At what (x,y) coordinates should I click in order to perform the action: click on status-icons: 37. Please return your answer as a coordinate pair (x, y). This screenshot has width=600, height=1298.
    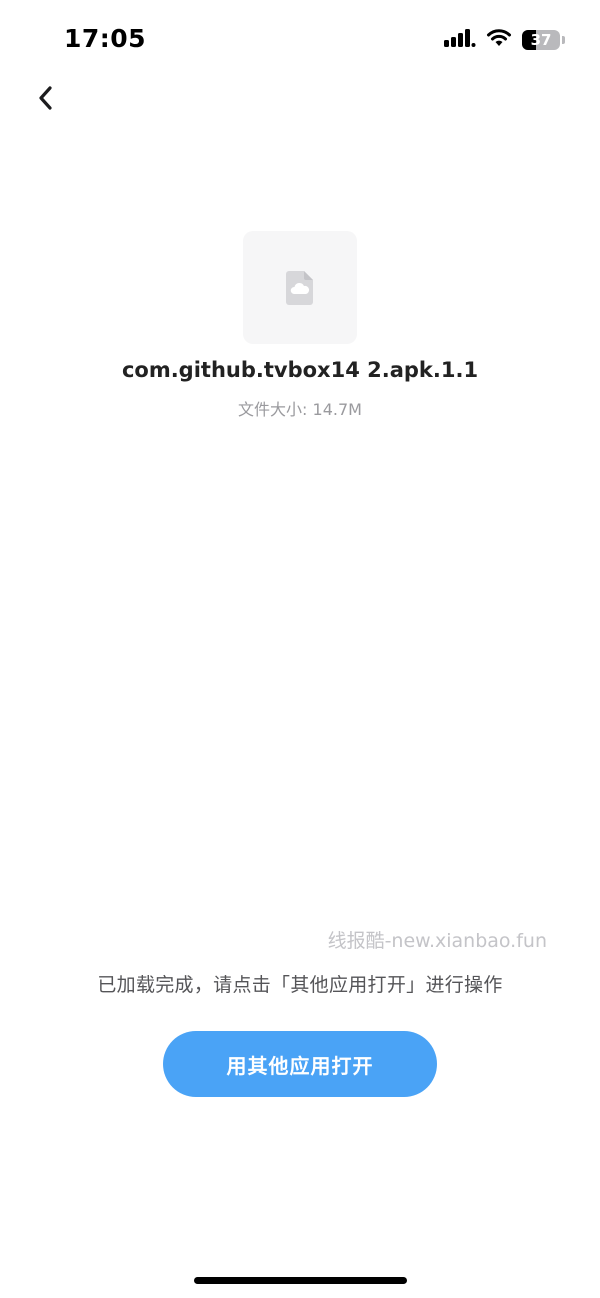
    Looking at the image, I should click on (504, 40).